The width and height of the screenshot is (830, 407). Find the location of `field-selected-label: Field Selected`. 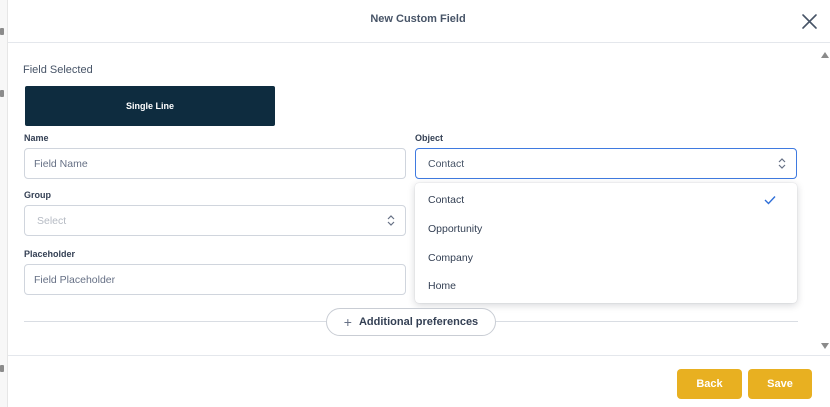

field-selected-label: Field Selected is located at coordinates (58, 70).